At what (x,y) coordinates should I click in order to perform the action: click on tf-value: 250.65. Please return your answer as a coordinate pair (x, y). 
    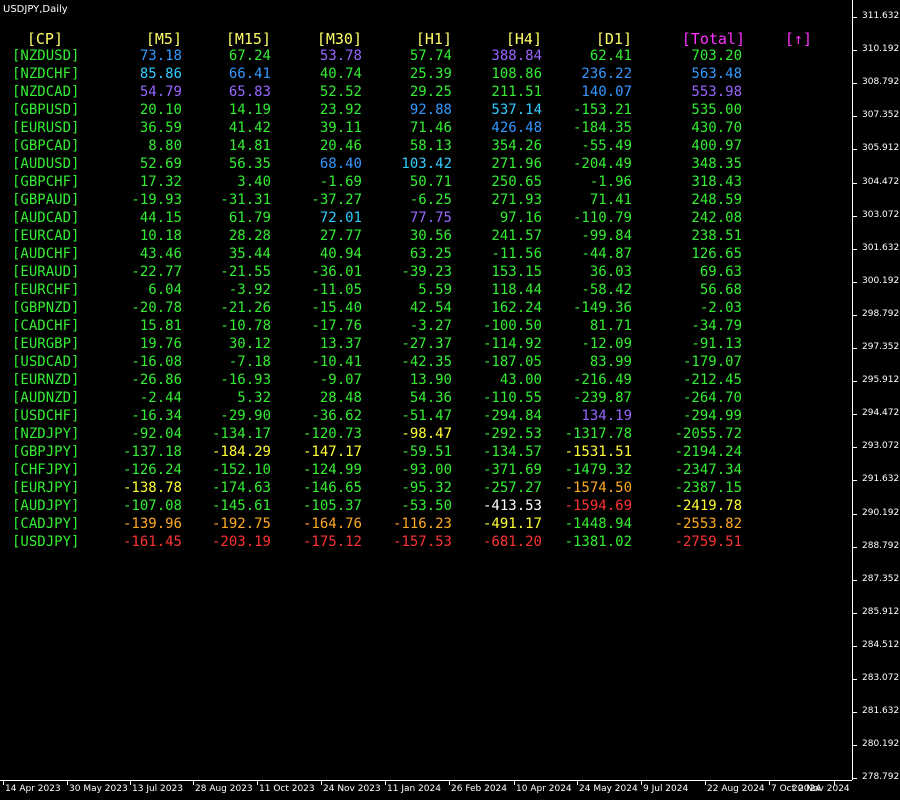
    Looking at the image, I should click on (516, 182).